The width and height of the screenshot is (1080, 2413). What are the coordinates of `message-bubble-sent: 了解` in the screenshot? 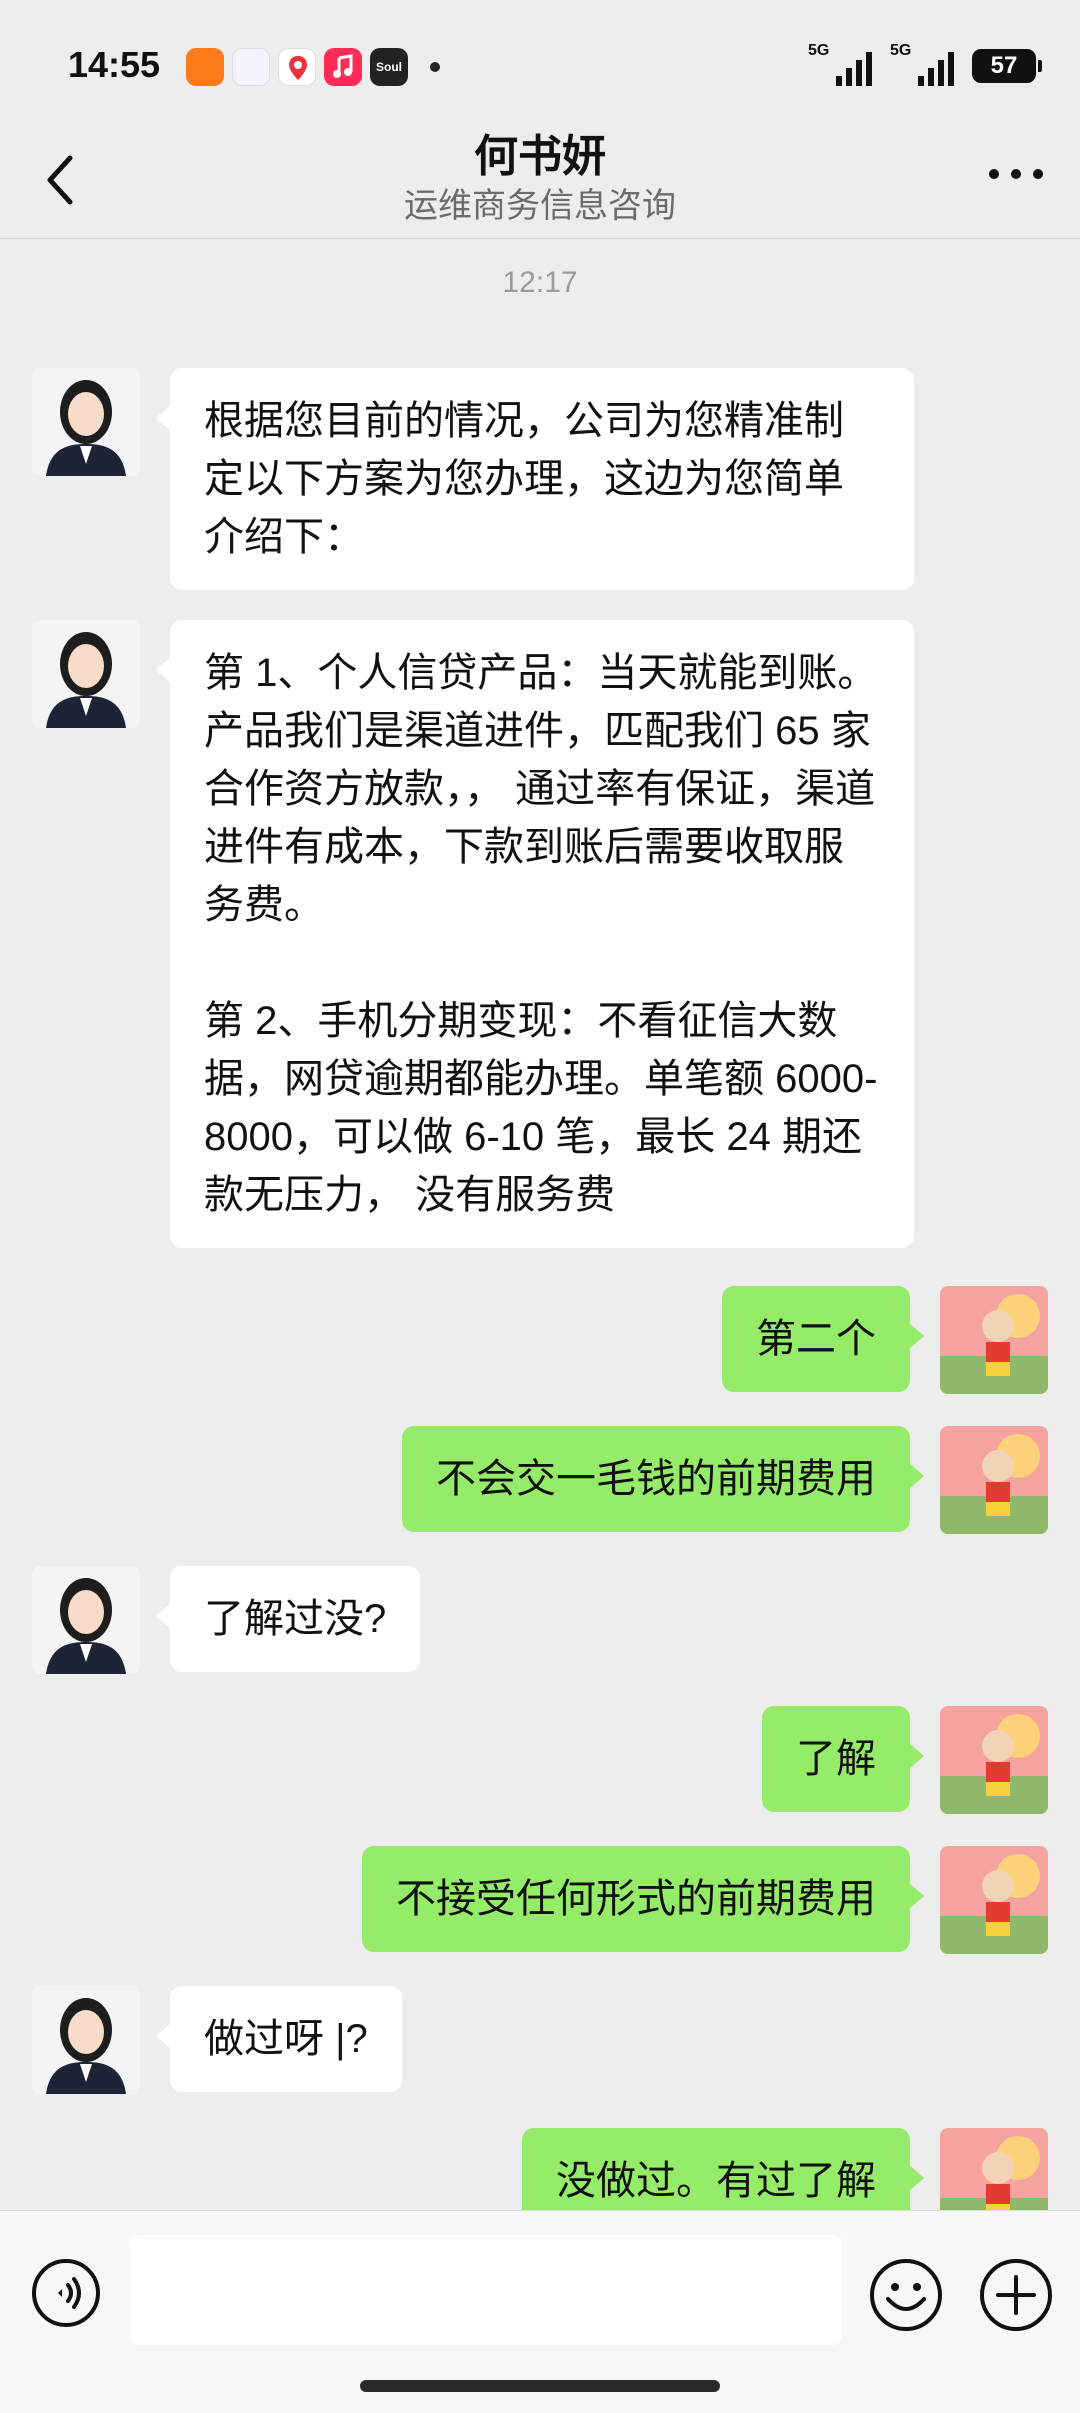 It's located at (843, 1759).